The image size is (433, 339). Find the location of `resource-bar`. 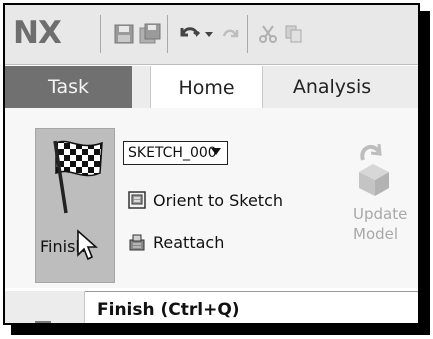

resource-bar is located at coordinates (45, 308).